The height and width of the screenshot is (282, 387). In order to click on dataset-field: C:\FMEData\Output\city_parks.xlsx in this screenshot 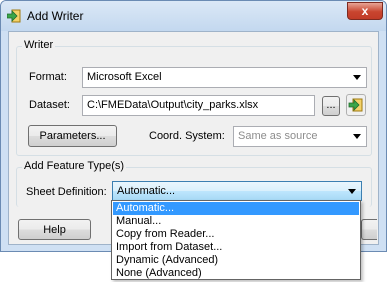, I will do `click(198, 105)`.